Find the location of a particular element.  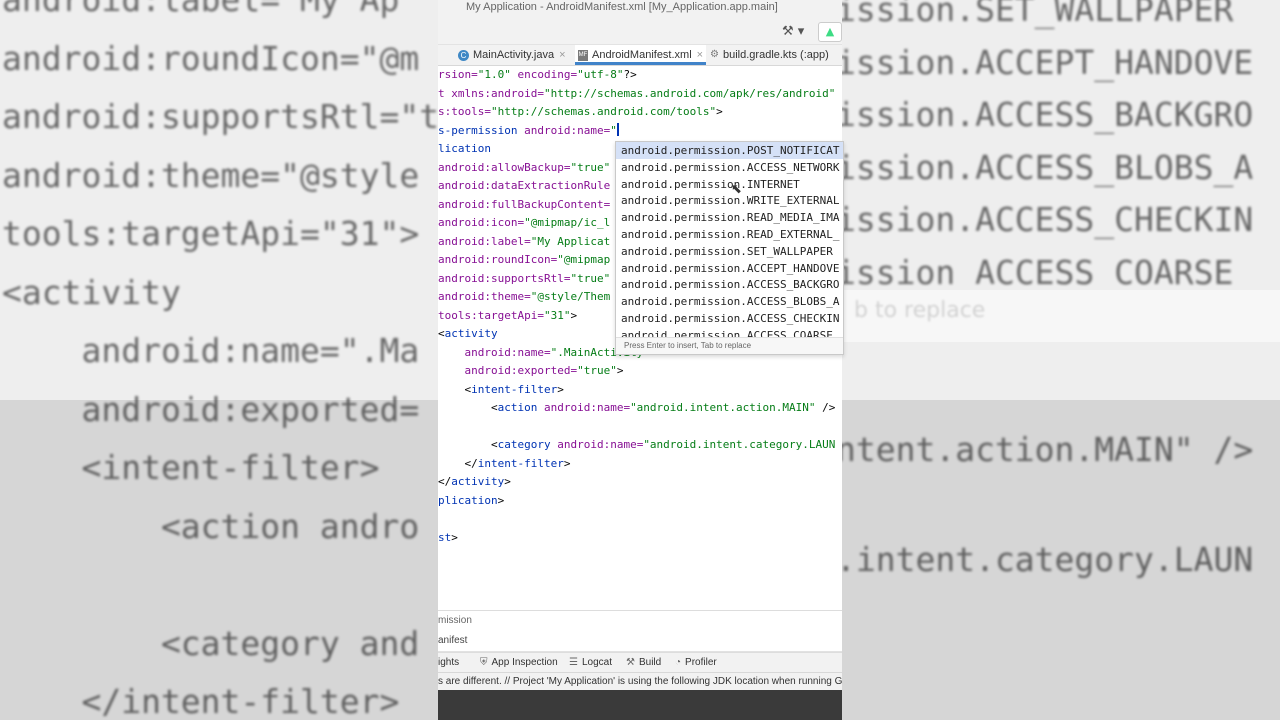

main-toolbar: ⚒ ▾ ▲ is located at coordinates (640, 31).